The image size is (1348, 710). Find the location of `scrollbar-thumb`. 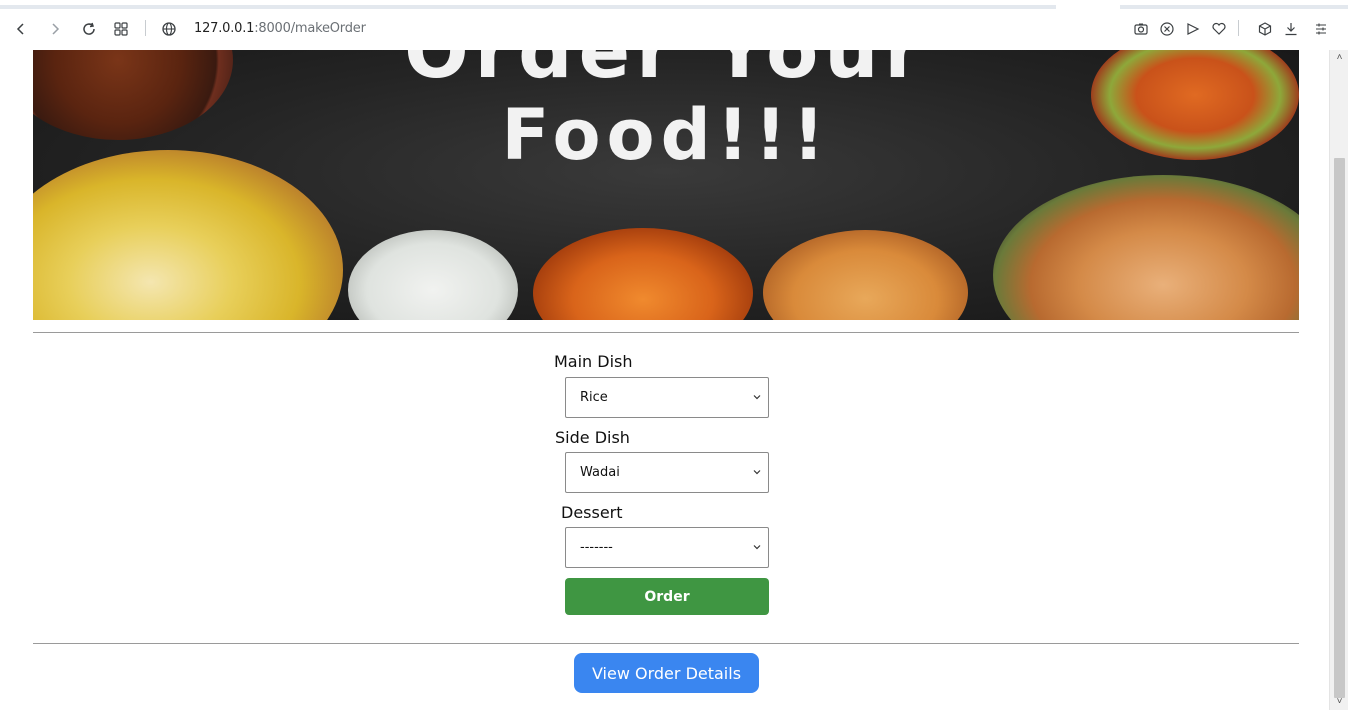

scrollbar-thumb is located at coordinates (1339, 428).